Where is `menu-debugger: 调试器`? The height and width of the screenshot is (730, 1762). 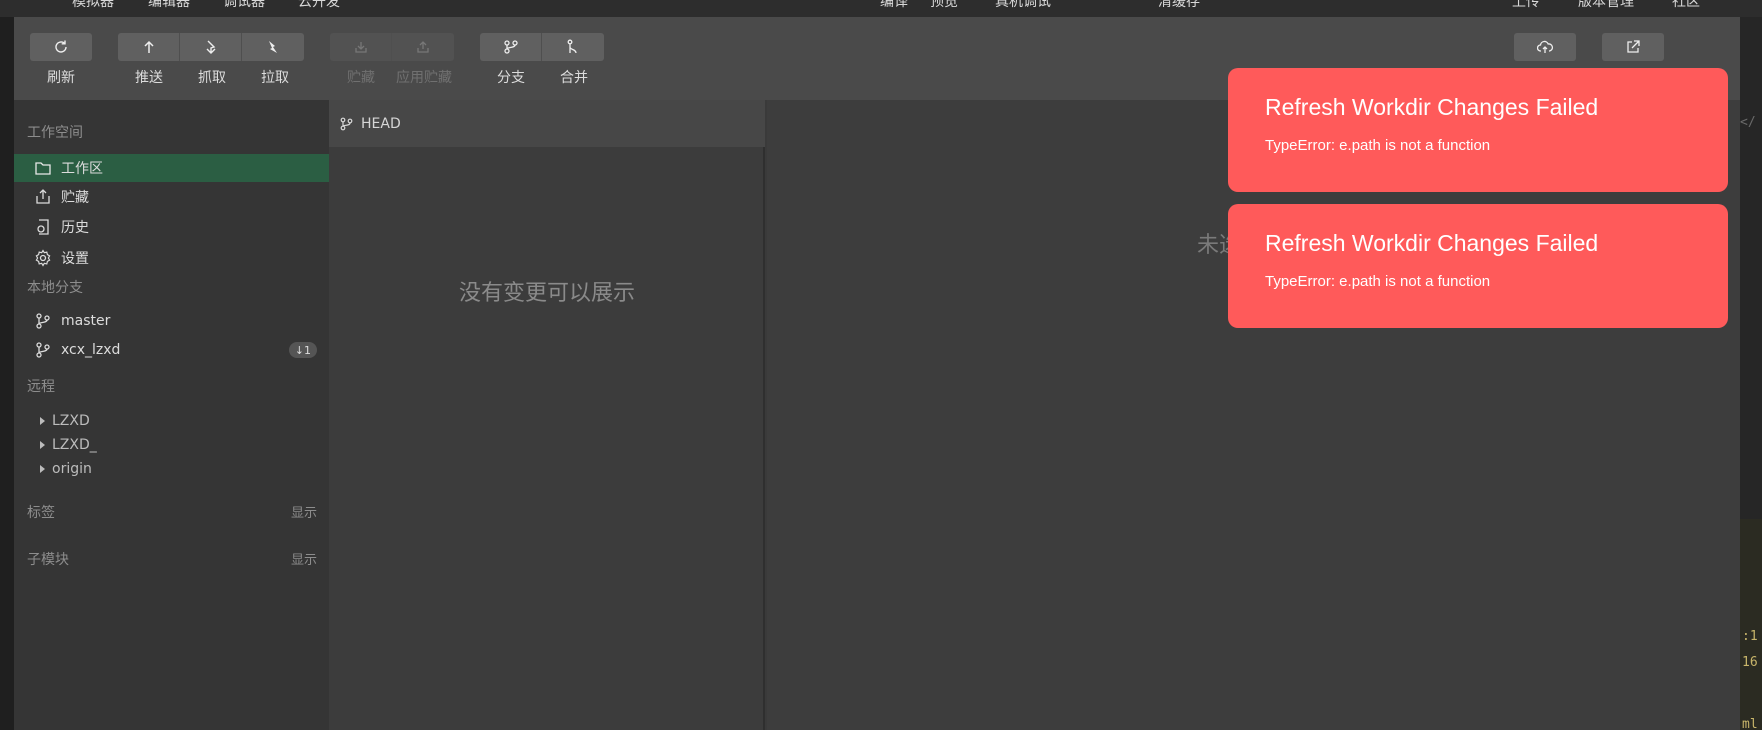 menu-debugger: 调试器 is located at coordinates (244, 5).